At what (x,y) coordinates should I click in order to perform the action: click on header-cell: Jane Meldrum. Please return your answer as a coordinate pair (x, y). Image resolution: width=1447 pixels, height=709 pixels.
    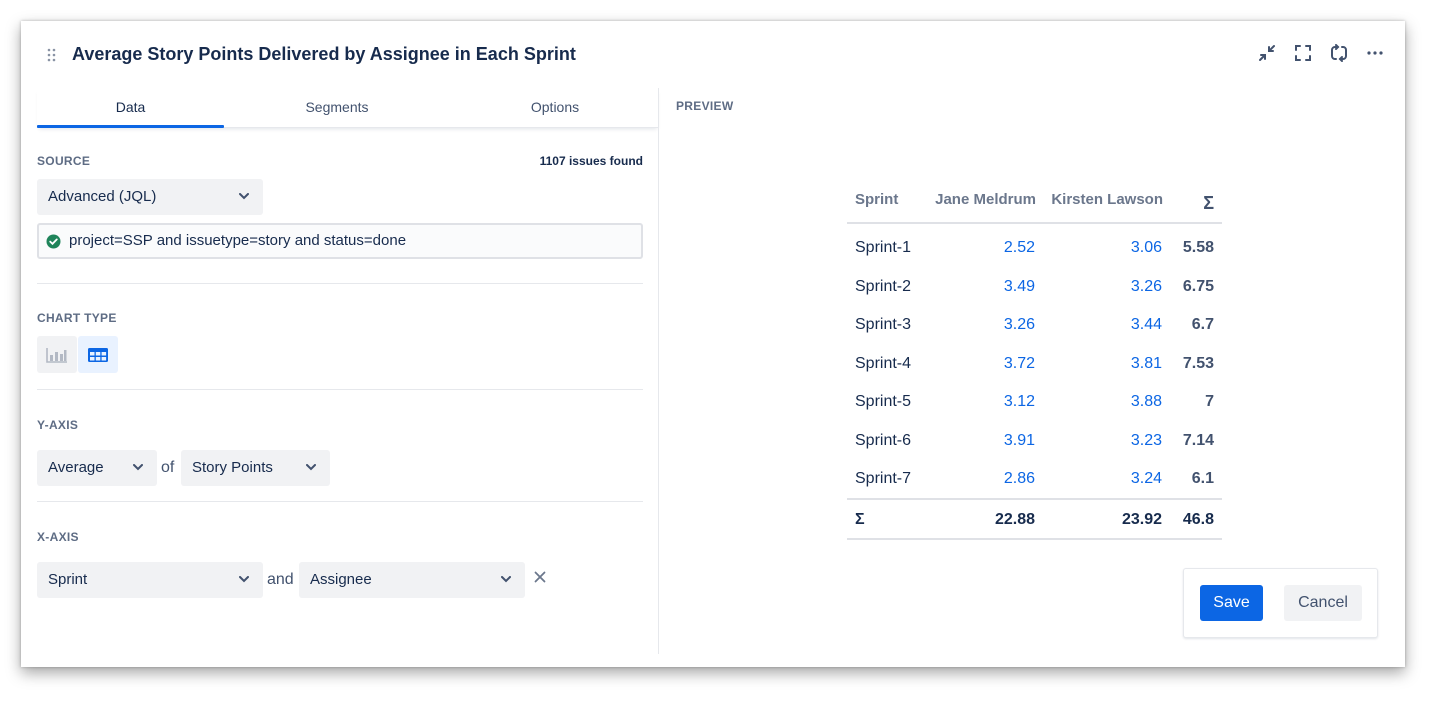
    Looking at the image, I should click on (985, 199).